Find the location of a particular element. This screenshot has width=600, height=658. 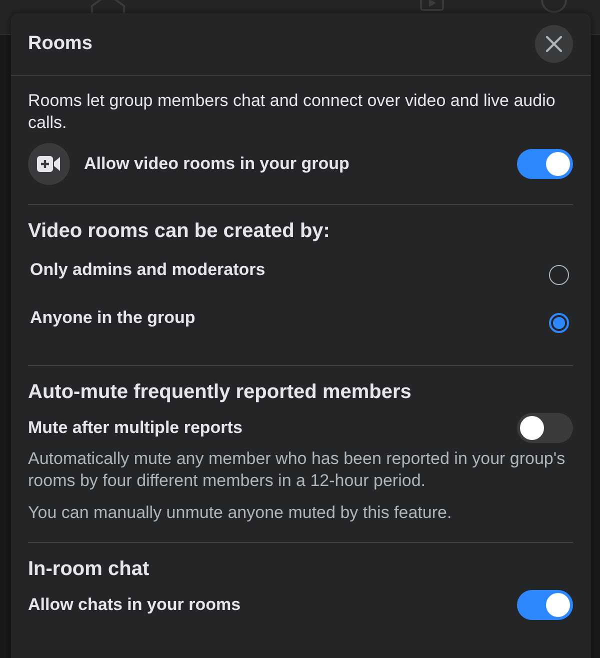

help-text: Automatically mute any member who has been reported in your group's rooms by four different members in a 12-hour period. is located at coordinates (297, 470).